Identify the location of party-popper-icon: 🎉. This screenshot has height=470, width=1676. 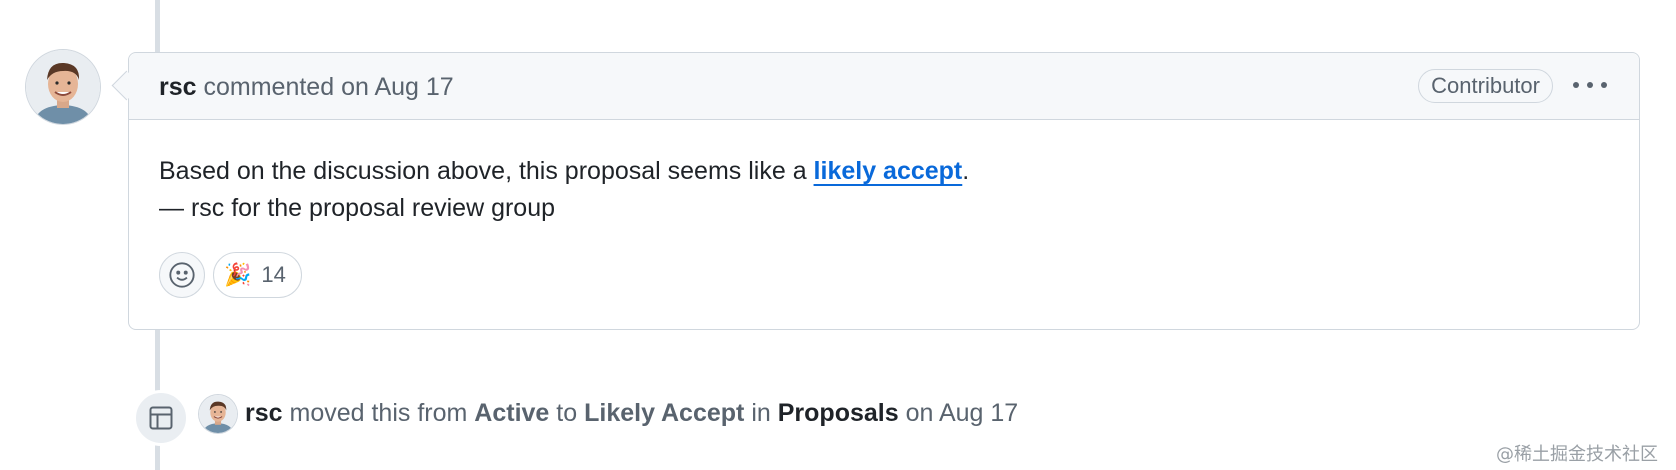
(238, 274).